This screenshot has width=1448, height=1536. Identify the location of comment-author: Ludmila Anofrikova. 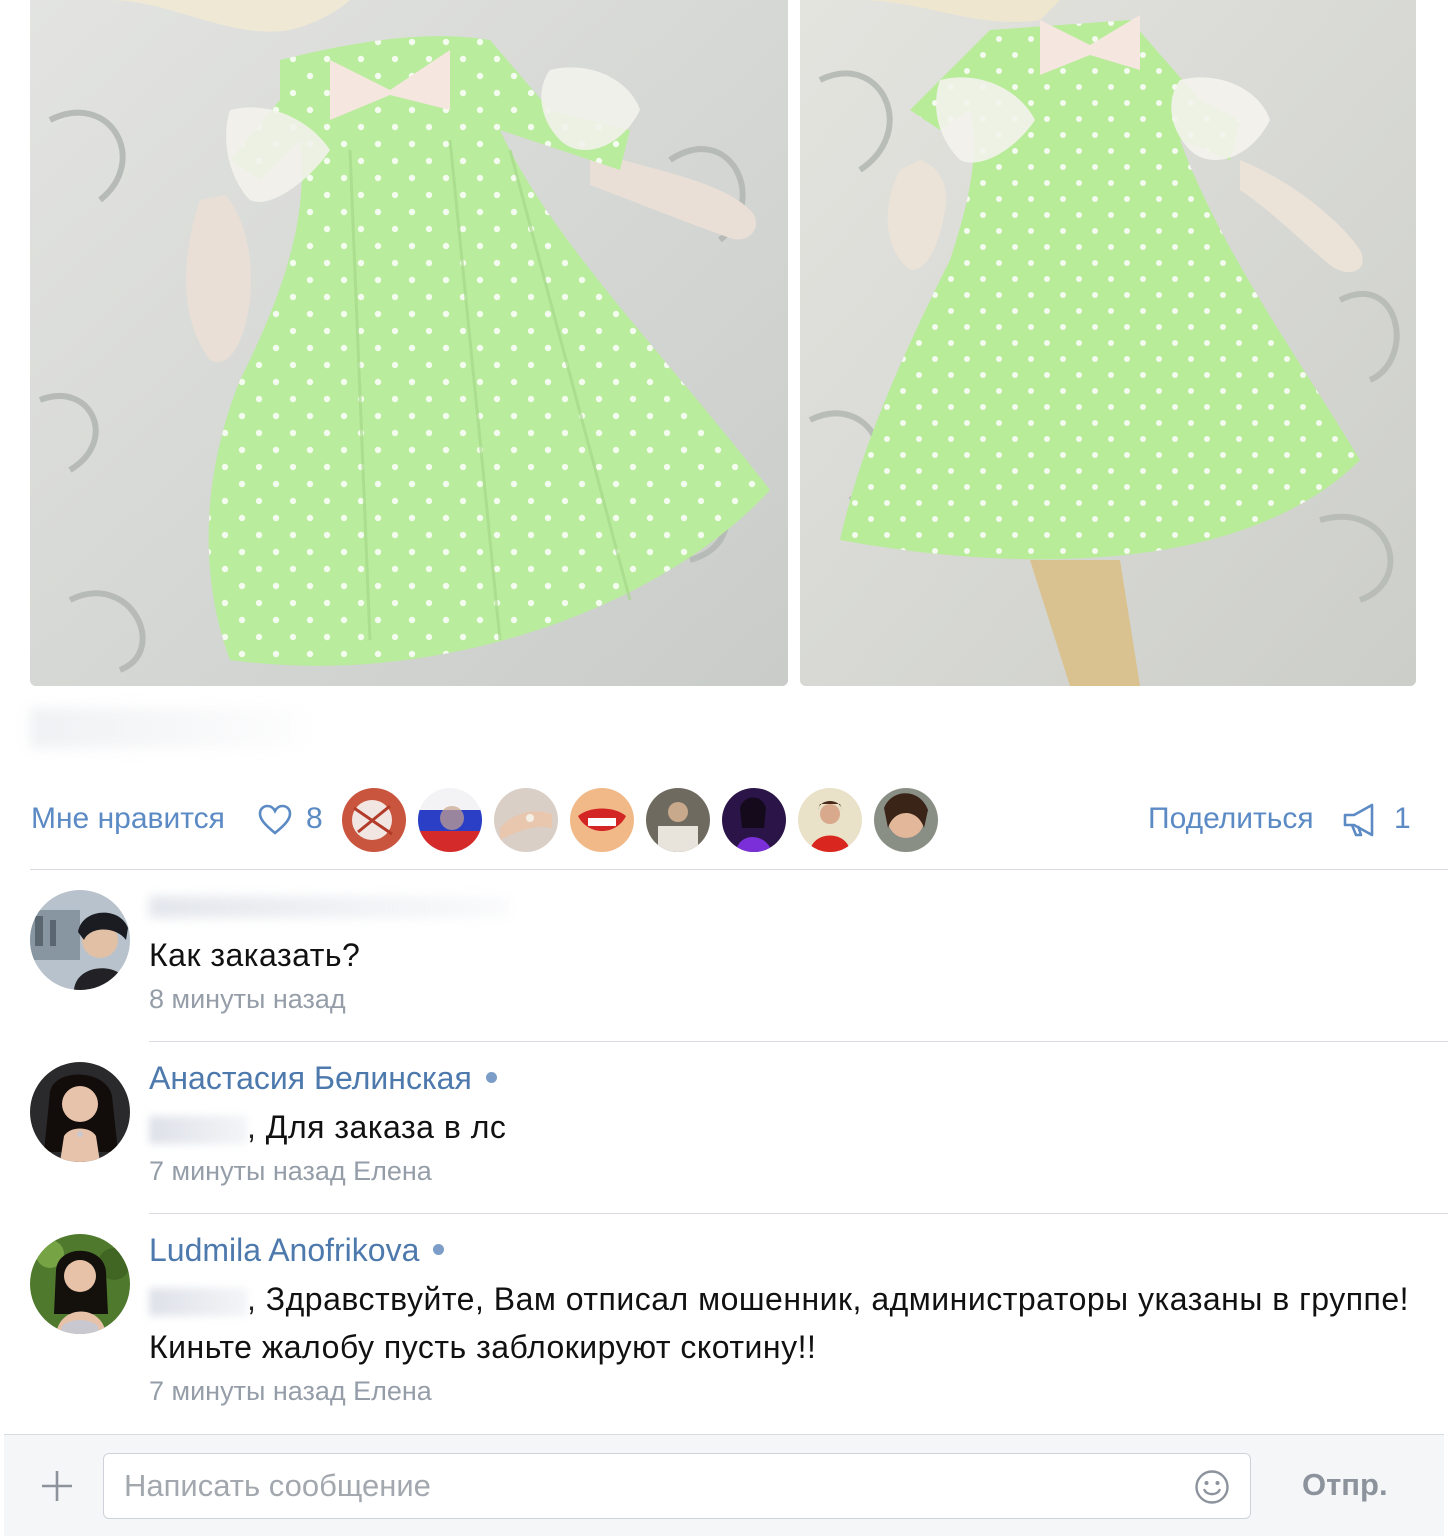
(297, 1250).